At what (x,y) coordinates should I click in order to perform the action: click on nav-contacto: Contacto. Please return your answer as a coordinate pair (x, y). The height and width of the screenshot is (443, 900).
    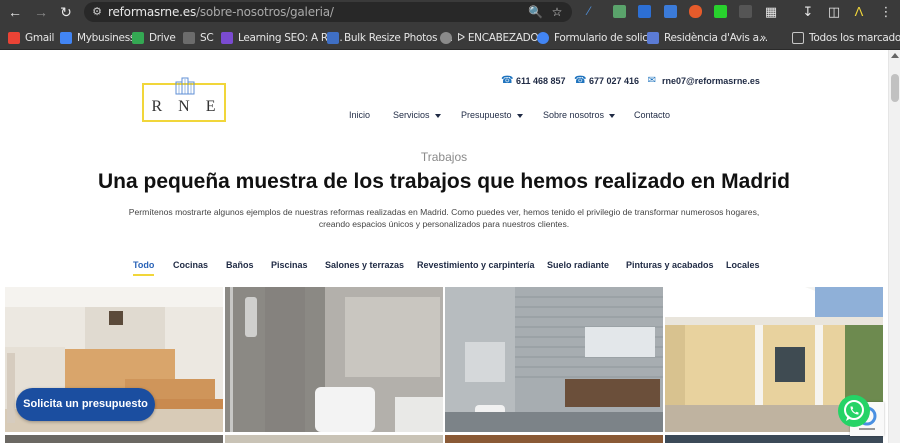
    Looking at the image, I should click on (652, 115).